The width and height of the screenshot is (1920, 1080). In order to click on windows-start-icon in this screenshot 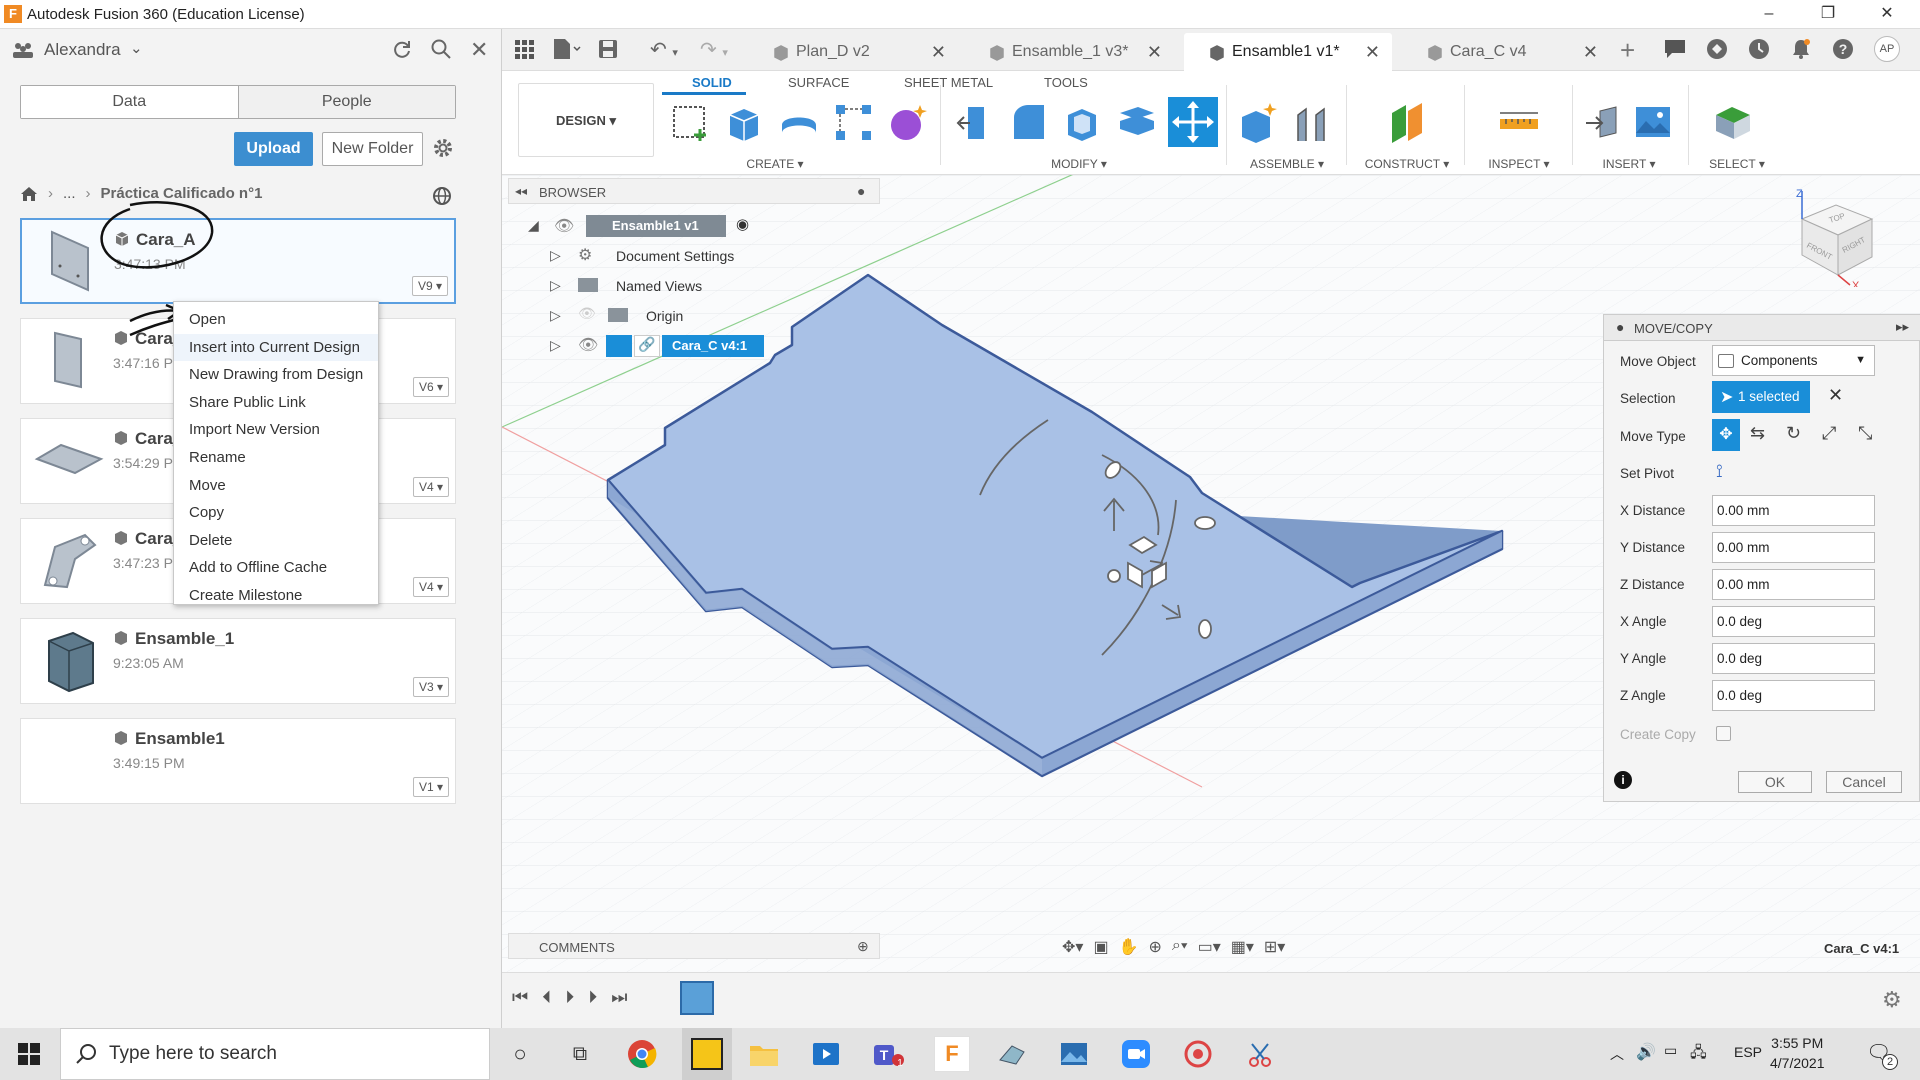, I will do `click(29, 1054)`.